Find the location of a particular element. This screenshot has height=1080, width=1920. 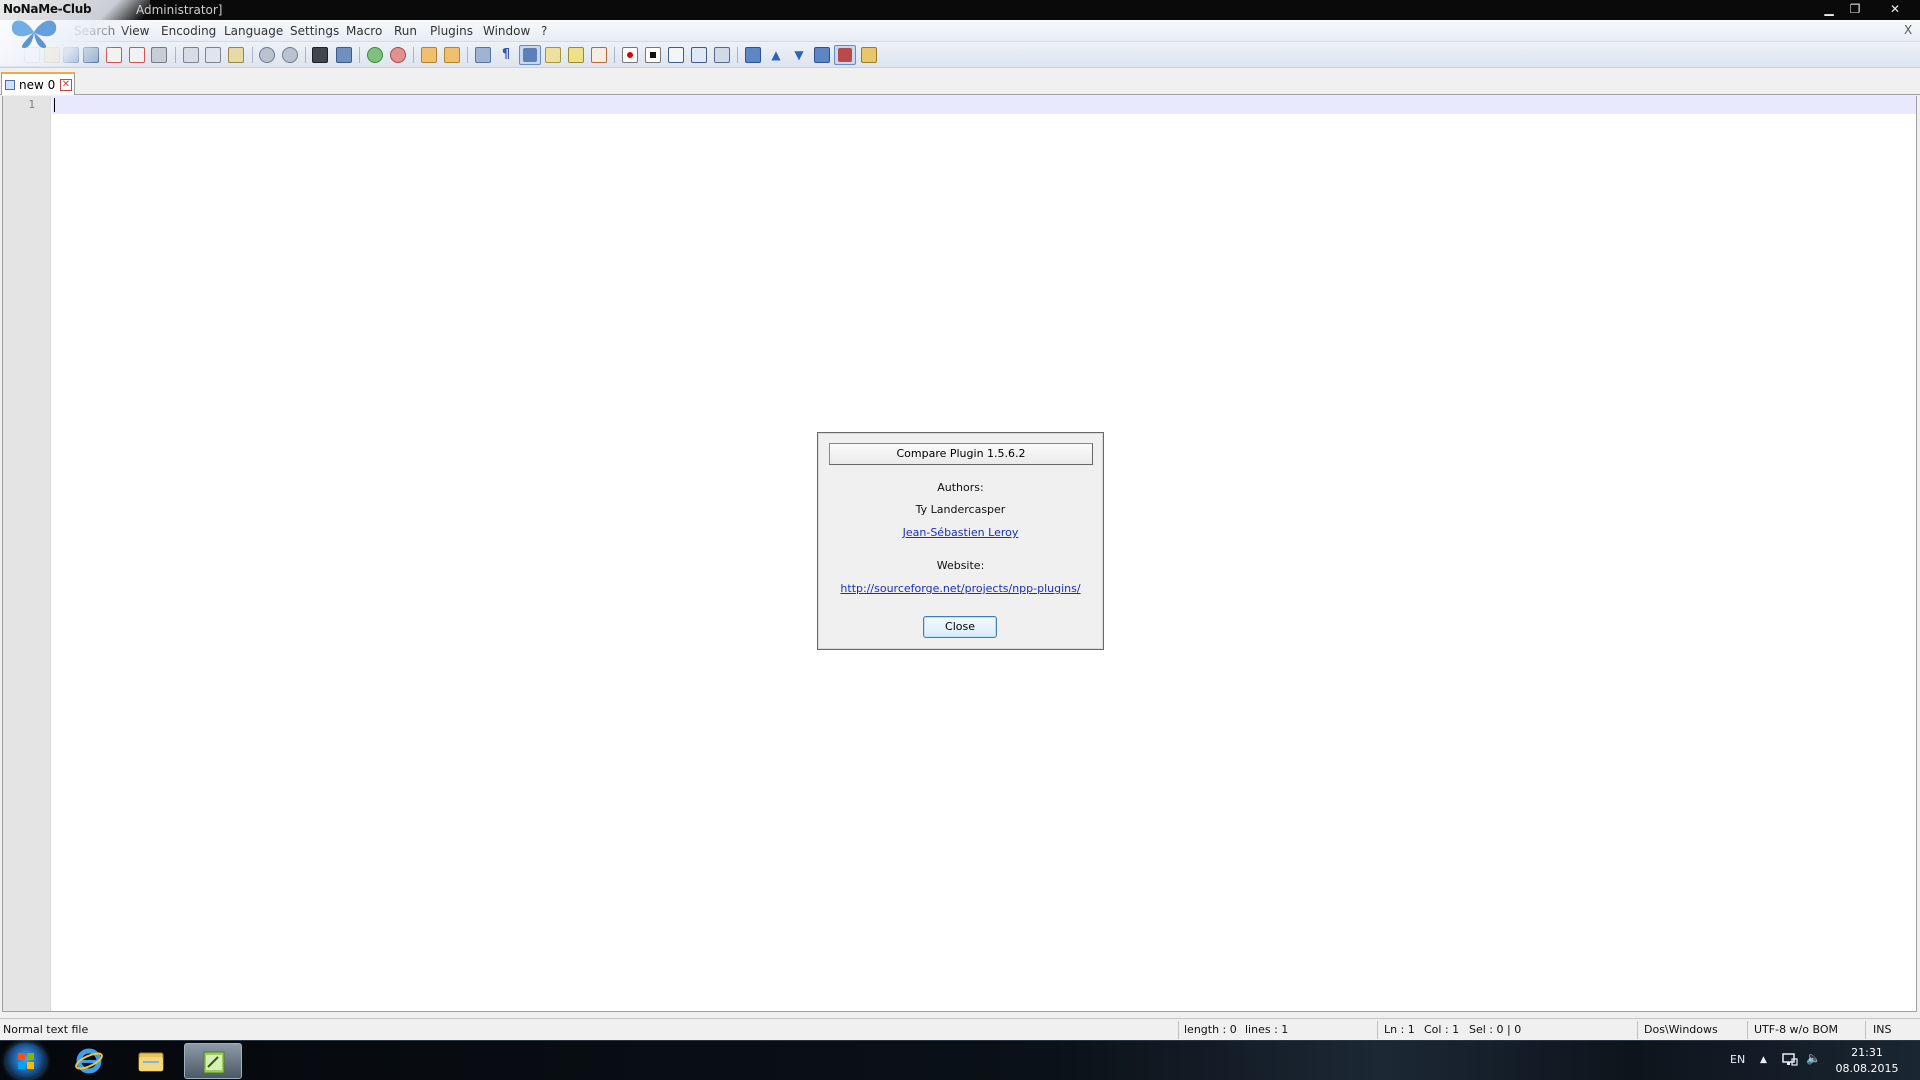

menu-plugins: Plugins is located at coordinates (451, 31).